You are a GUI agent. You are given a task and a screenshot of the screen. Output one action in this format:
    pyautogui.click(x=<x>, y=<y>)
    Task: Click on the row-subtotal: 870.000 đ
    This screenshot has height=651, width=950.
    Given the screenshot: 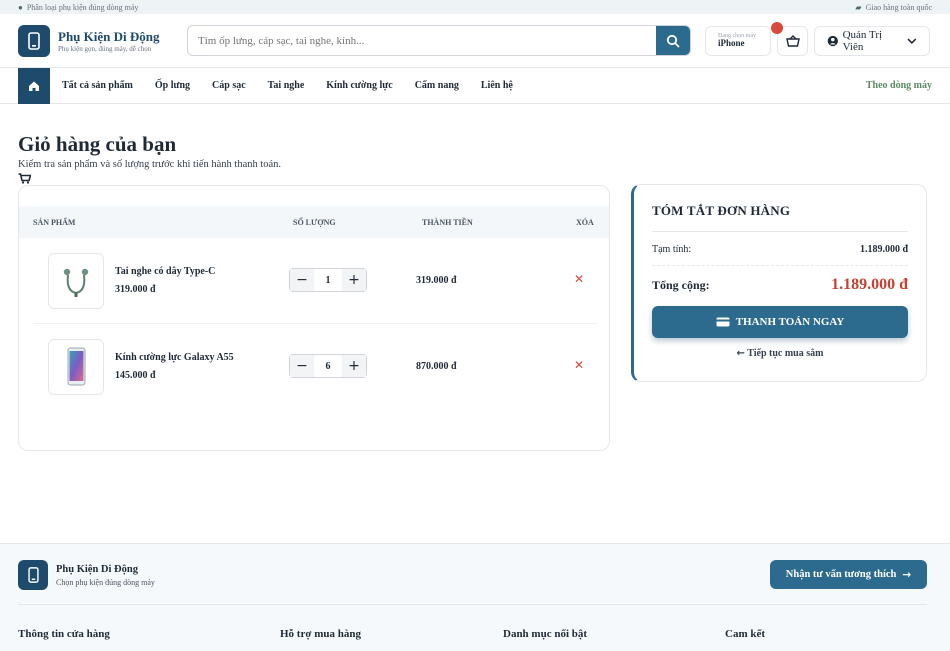 What is the action you would take?
    pyautogui.click(x=436, y=366)
    